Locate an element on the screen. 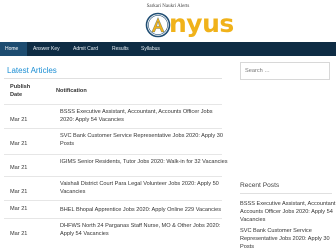 Image resolution: width=336 pixels, height=252 pixels. column-header-date: Publish Date is located at coordinates (20, 91).